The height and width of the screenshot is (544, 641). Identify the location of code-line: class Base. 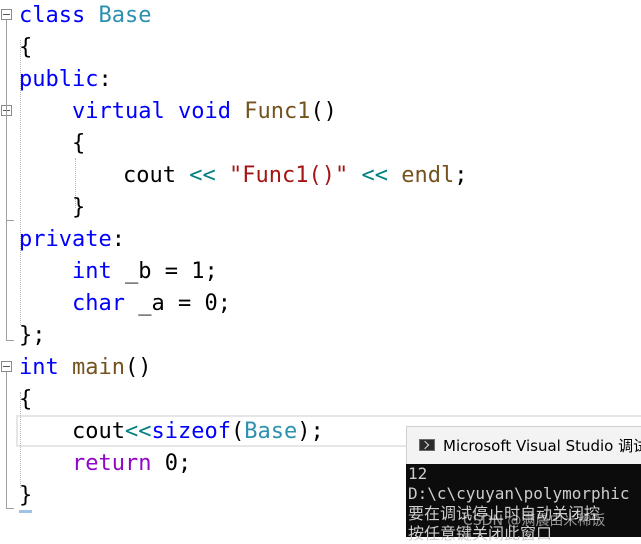
(320, 16).